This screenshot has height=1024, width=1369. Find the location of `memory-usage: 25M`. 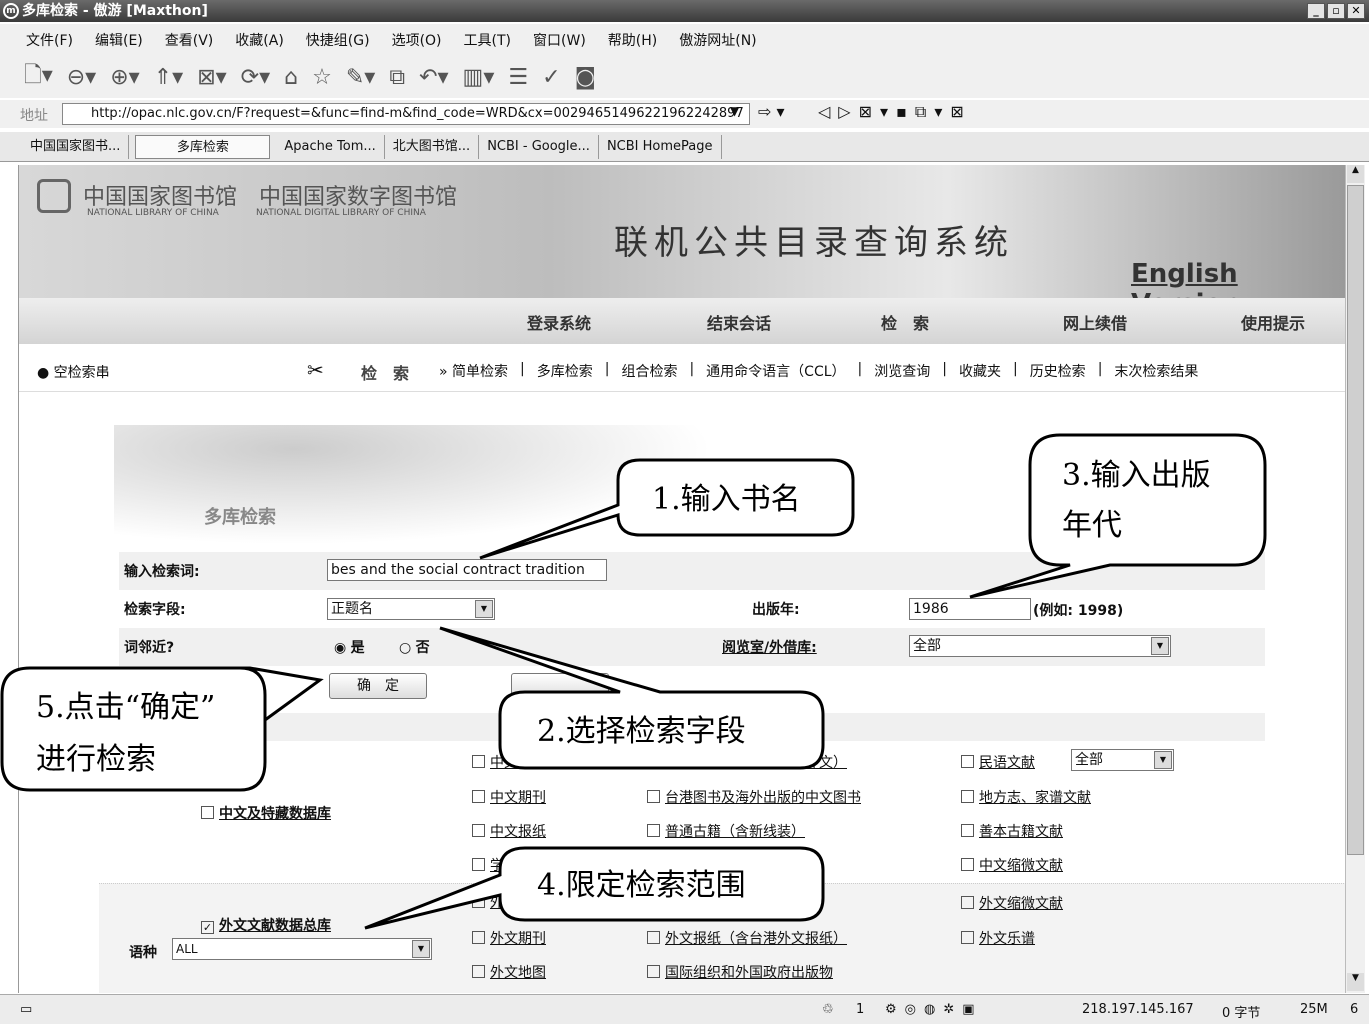

memory-usage: 25M is located at coordinates (1314, 1009).